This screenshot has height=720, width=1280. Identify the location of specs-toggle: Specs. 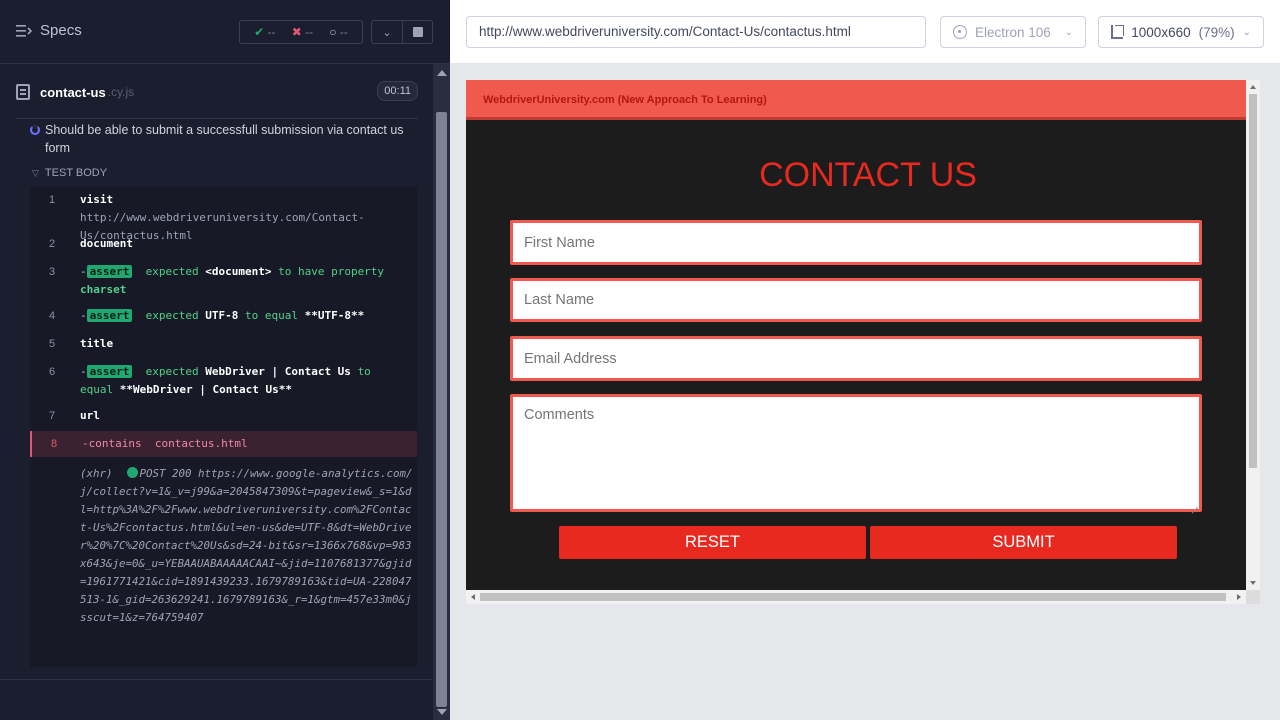
(49, 30).